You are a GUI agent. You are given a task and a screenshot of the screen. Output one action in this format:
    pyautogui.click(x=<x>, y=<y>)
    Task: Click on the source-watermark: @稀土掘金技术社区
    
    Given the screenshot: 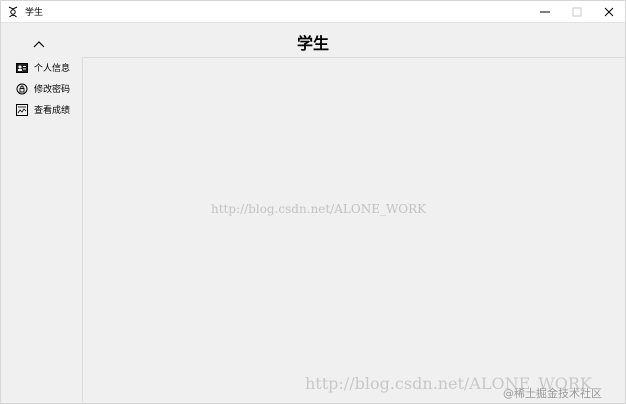 What is the action you would take?
    pyautogui.click(x=552, y=393)
    